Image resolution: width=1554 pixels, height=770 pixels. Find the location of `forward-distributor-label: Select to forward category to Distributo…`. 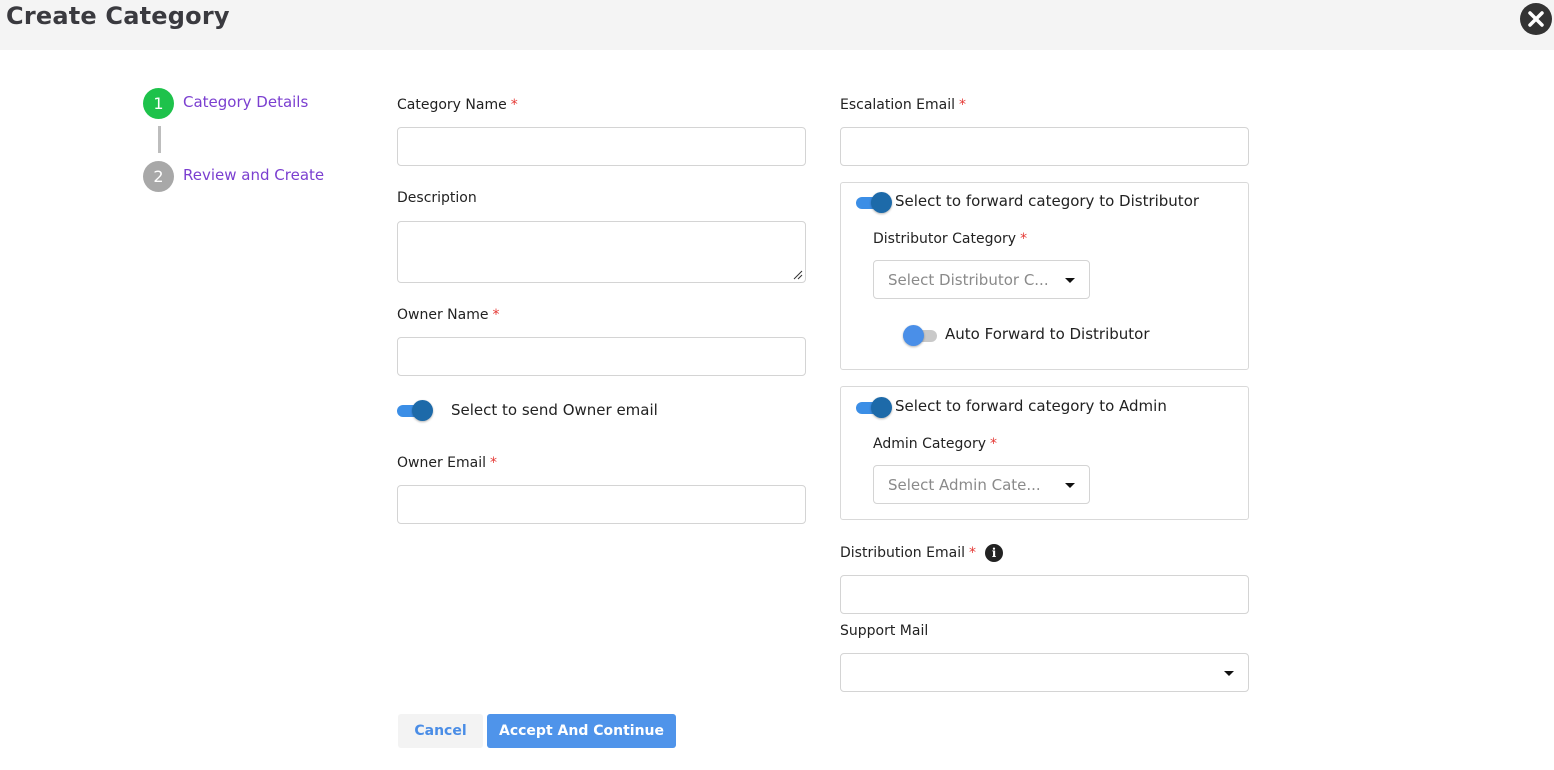

forward-distributor-label: Select to forward category to Distributo… is located at coordinates (1047, 201).